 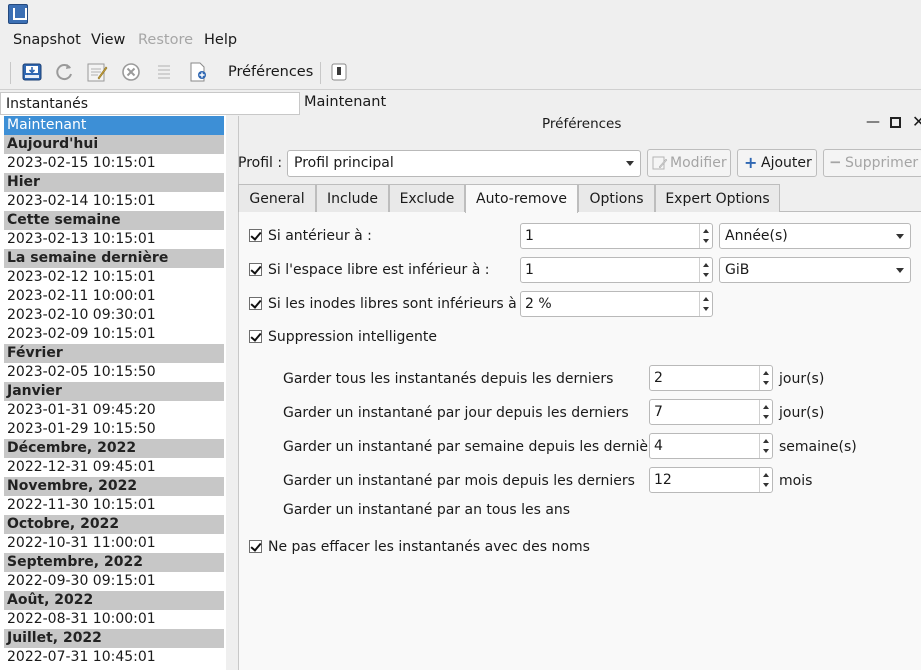 What do you see at coordinates (616, 270) in the screenshot?
I see `free-space-spinbox: 1` at bounding box center [616, 270].